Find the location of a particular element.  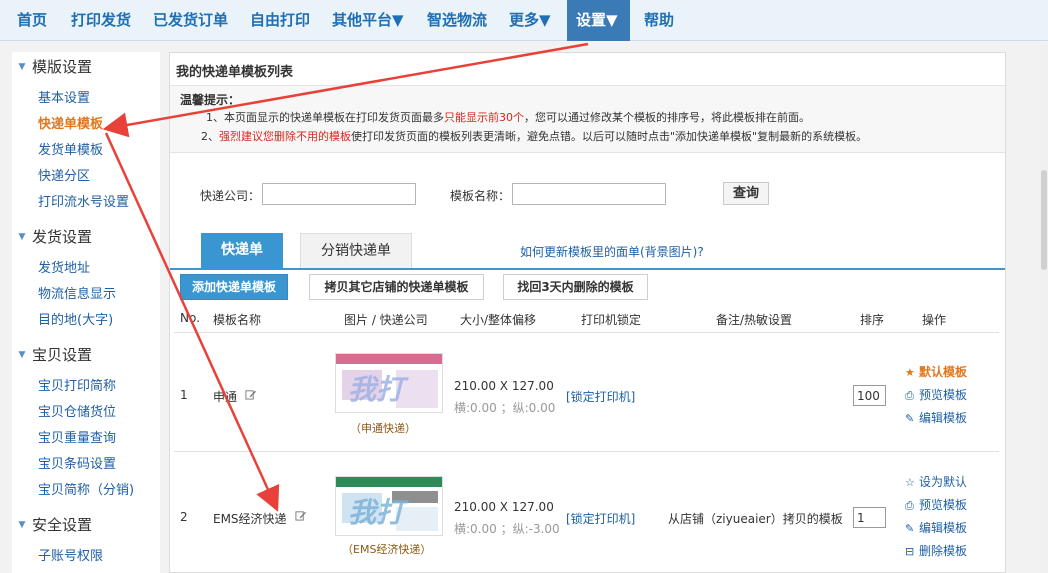

row-1-carrier: （申通快递） is located at coordinates (383, 428).